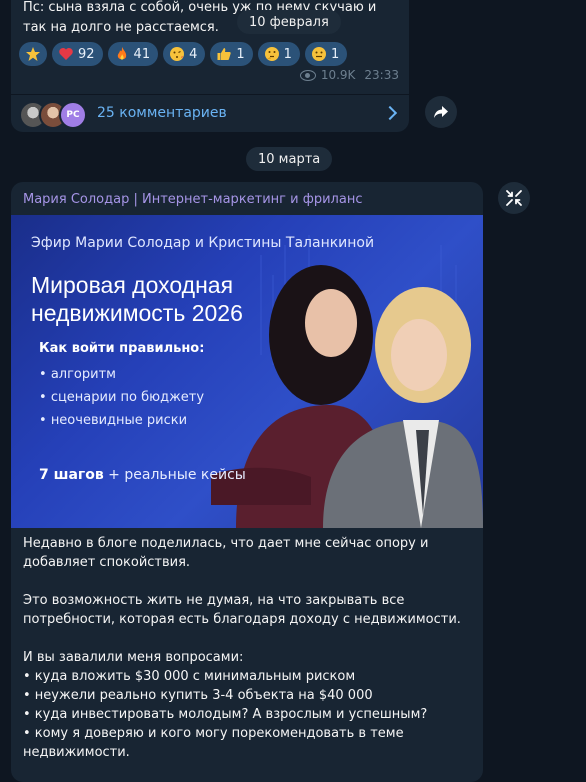 The image size is (586, 782). Describe the element at coordinates (162, 113) in the screenshot. I see `comments-count-link: 25 комментариев` at that location.